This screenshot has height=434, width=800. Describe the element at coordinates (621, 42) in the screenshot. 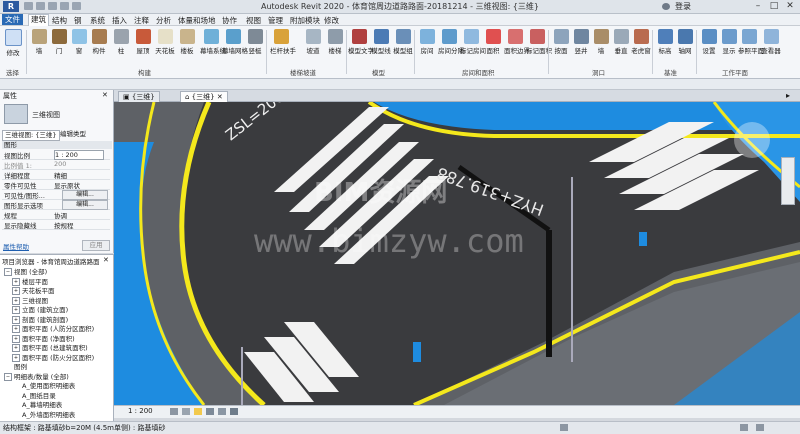

I see `vertical-opening-tool: 垂直` at that location.